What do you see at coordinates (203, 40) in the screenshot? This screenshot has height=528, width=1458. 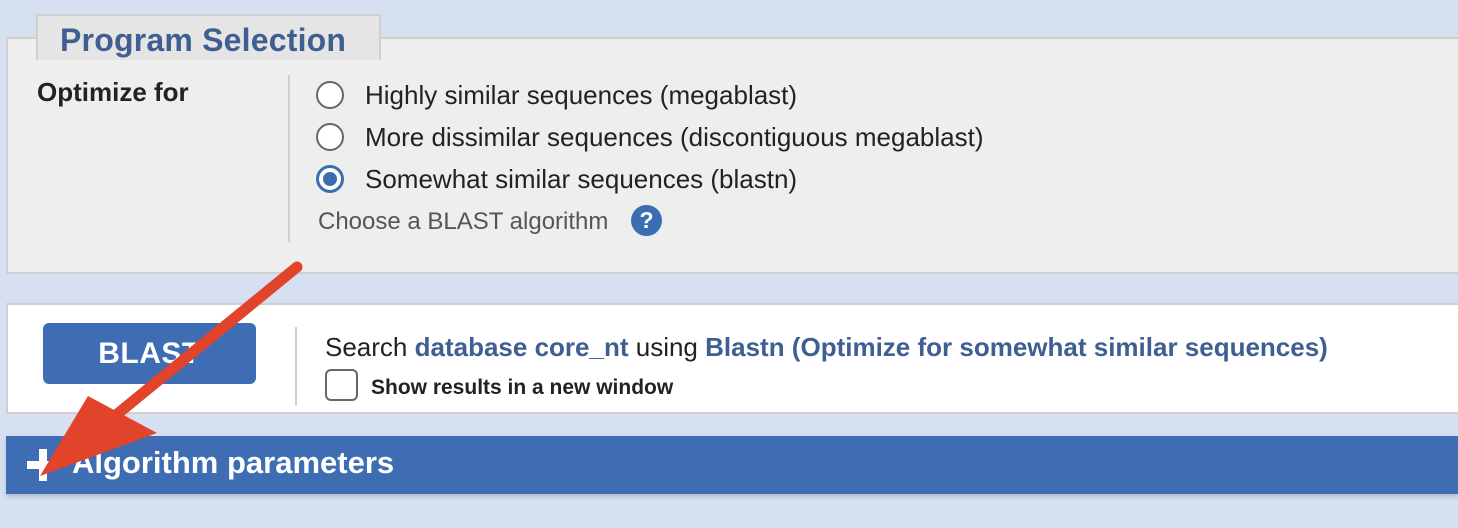 I see `program-selection-title: Program Selection` at bounding box center [203, 40].